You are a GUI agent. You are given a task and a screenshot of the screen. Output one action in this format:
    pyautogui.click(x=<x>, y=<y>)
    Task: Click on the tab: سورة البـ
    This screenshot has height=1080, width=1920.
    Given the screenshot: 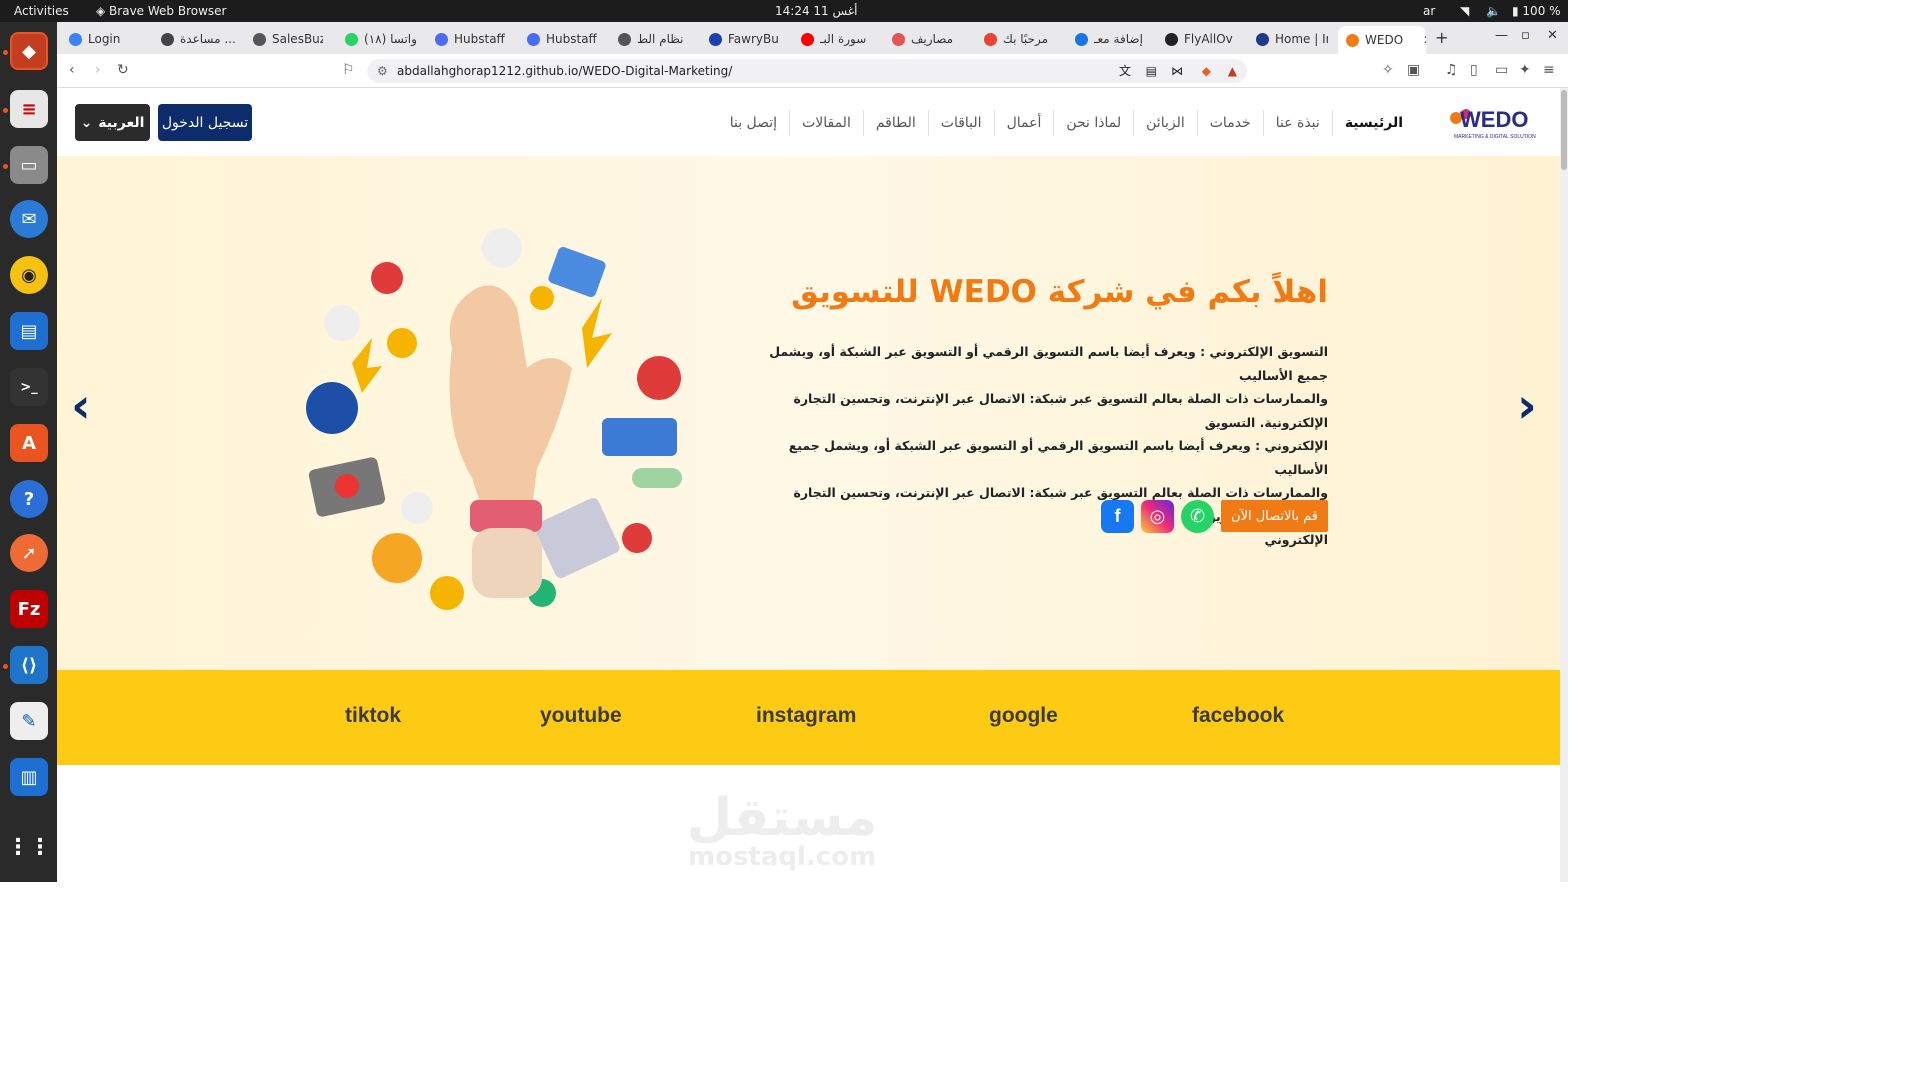 What is the action you would take?
    pyautogui.click(x=837, y=39)
    